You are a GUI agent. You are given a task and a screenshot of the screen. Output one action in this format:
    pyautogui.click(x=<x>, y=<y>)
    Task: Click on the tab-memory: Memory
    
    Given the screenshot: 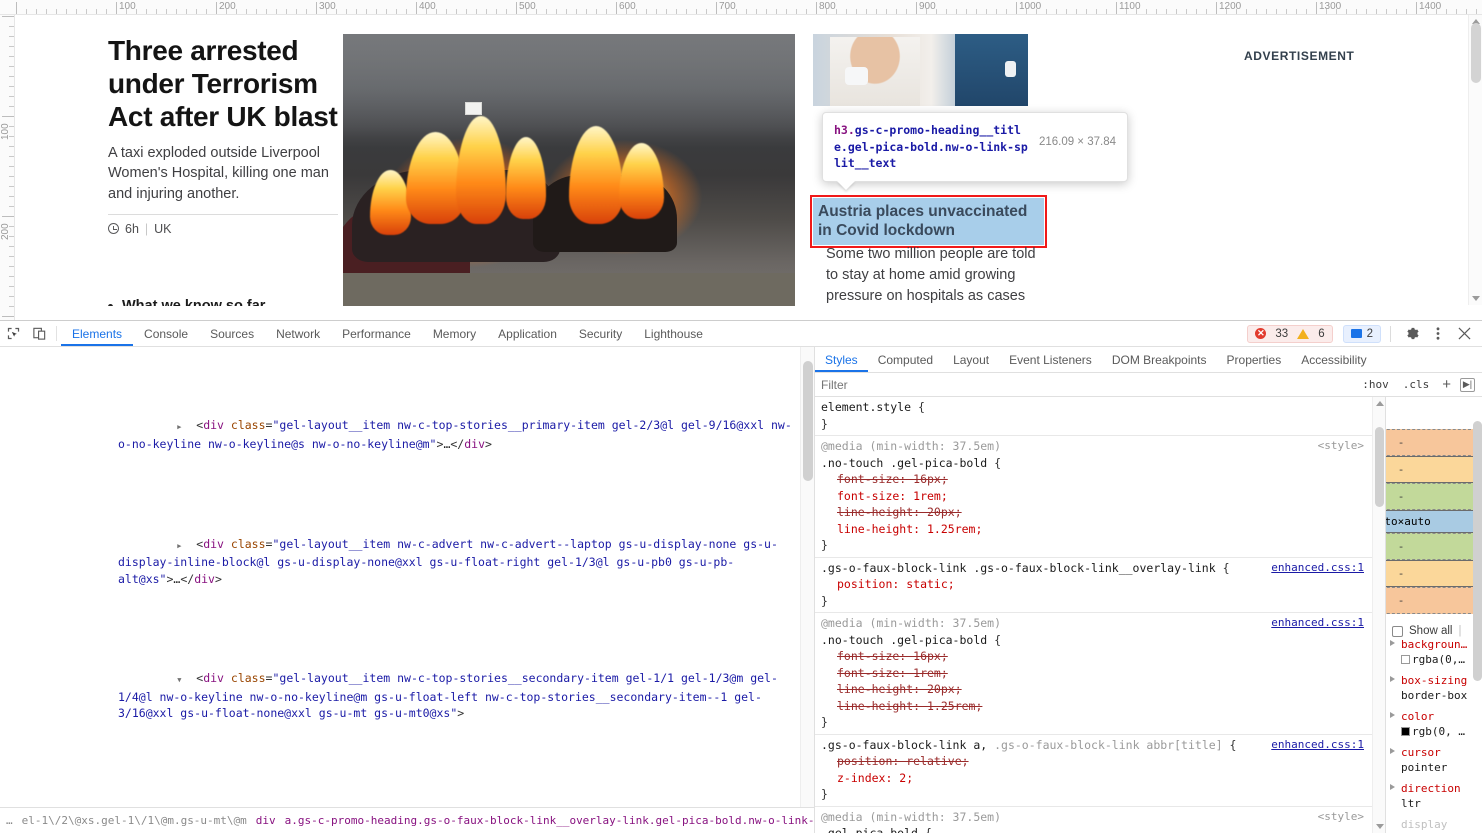 What is the action you would take?
    pyautogui.click(x=454, y=333)
    